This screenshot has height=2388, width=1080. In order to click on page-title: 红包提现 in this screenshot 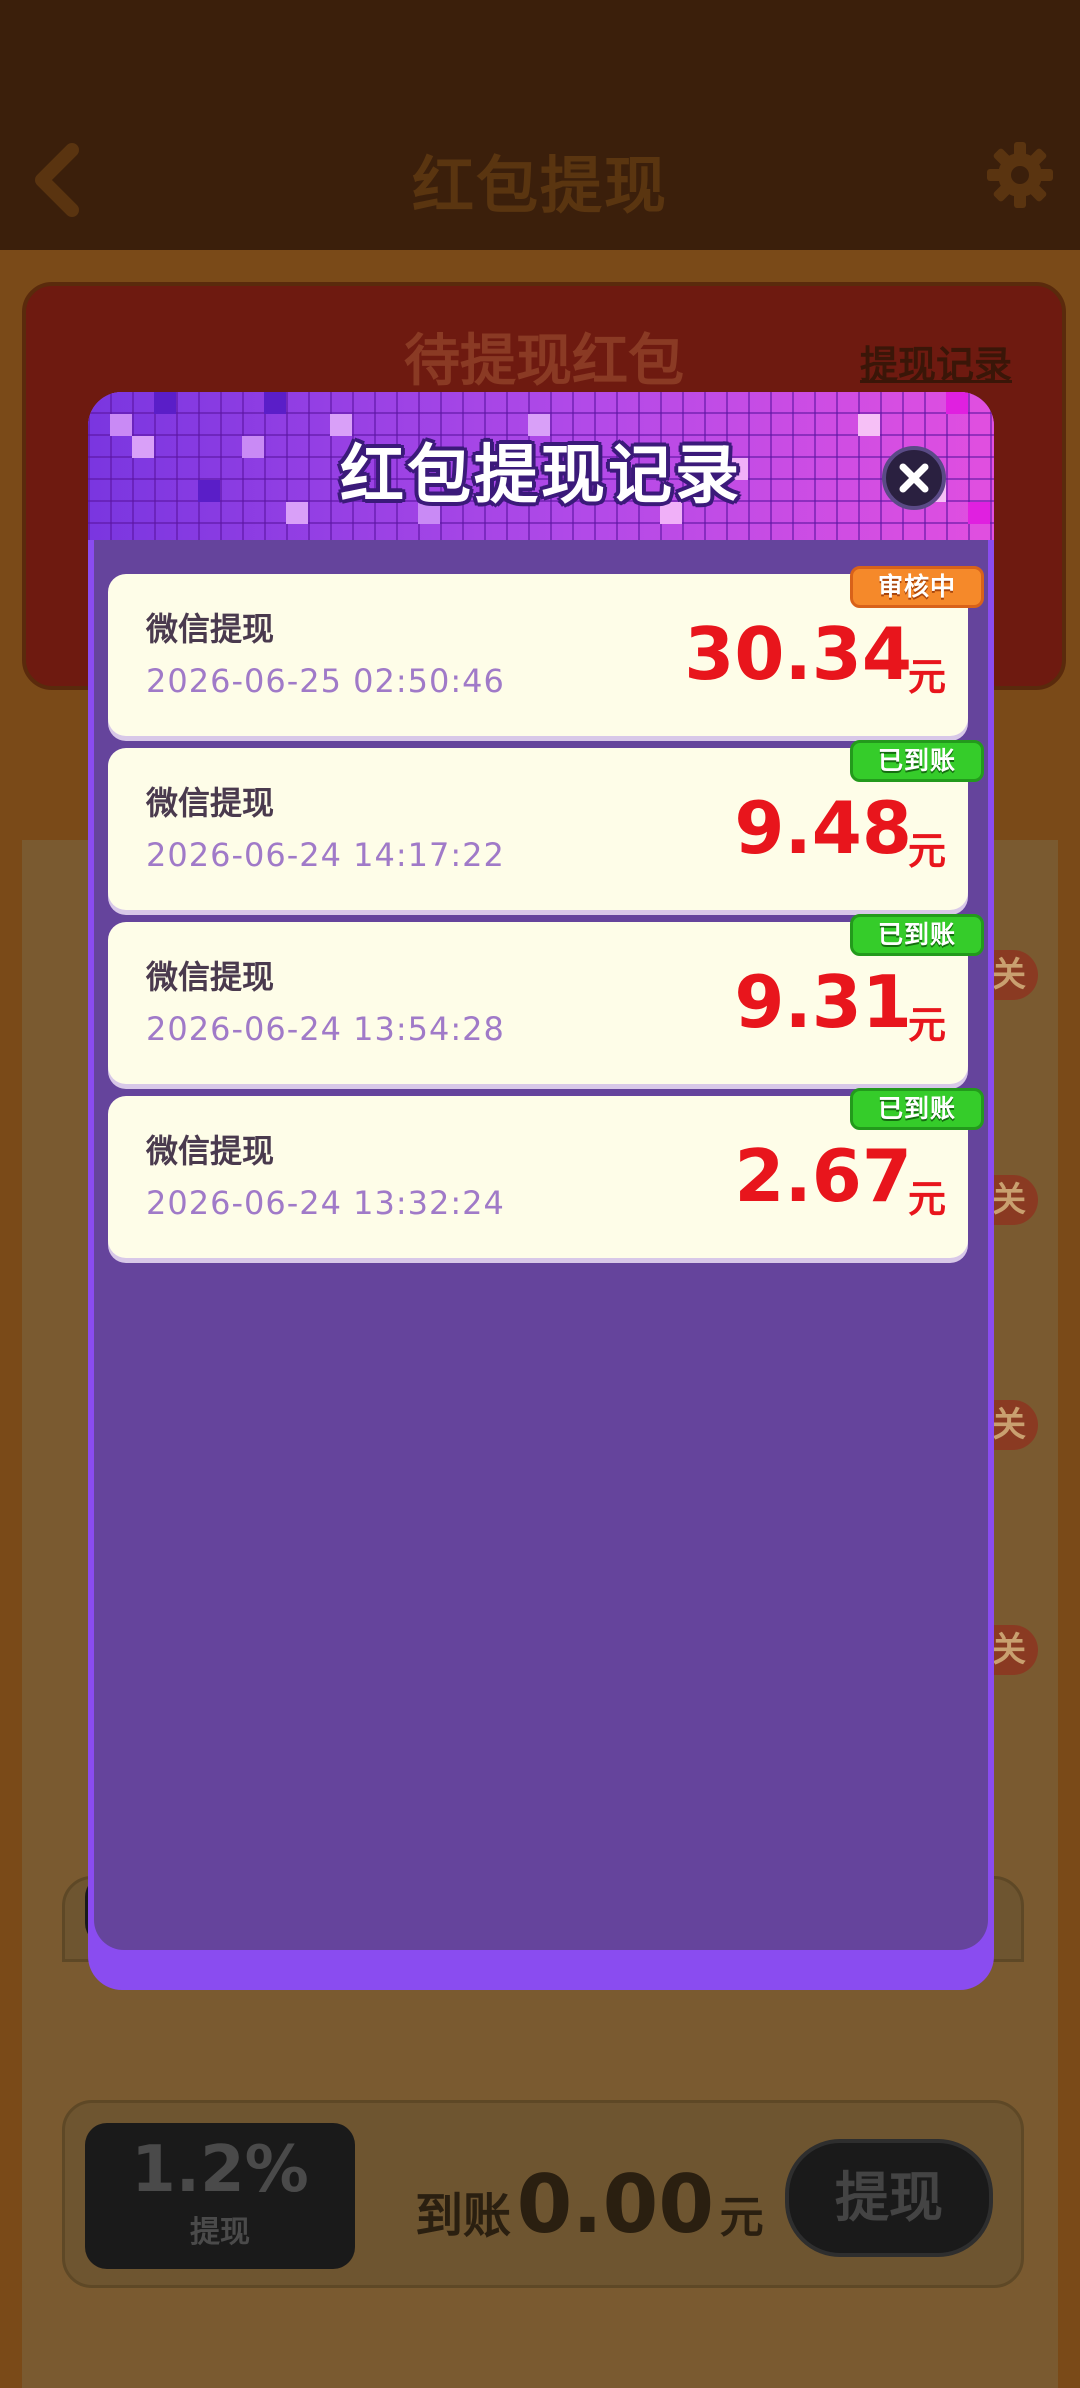, I will do `click(539, 185)`.